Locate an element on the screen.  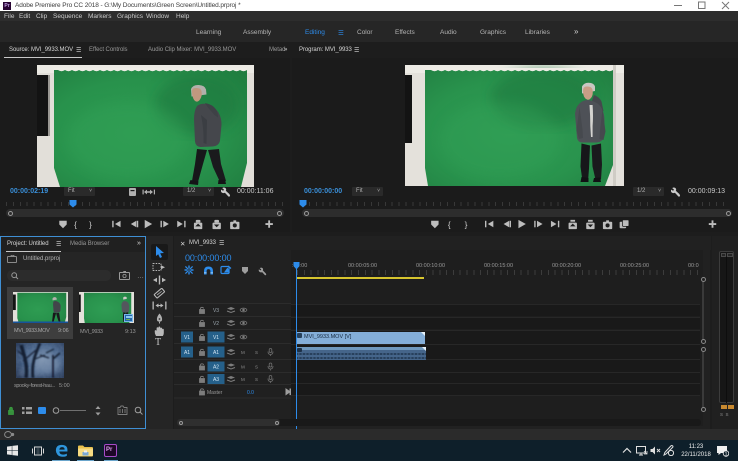
svg-text: A3 is located at coordinates (216, 380).